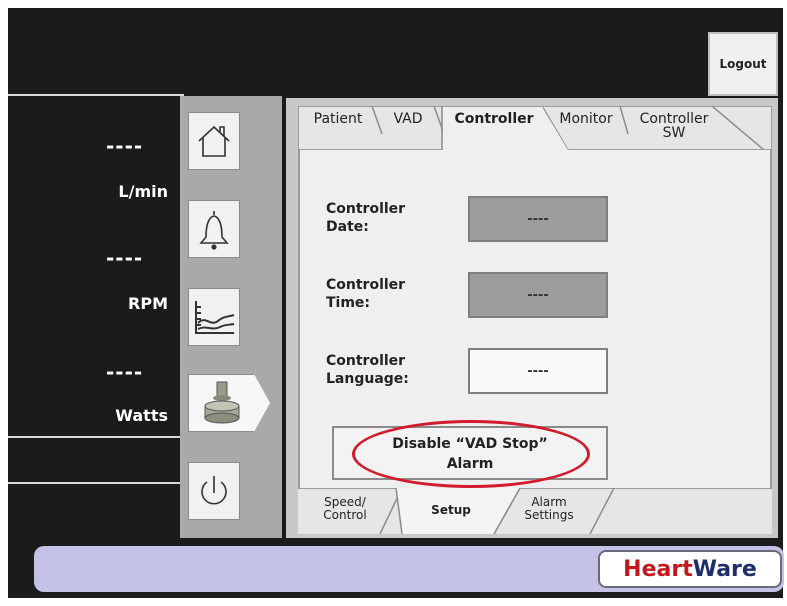 This screenshot has height=606, width=787. I want to click on controller-language-label: Controller Language:, so click(367, 370).